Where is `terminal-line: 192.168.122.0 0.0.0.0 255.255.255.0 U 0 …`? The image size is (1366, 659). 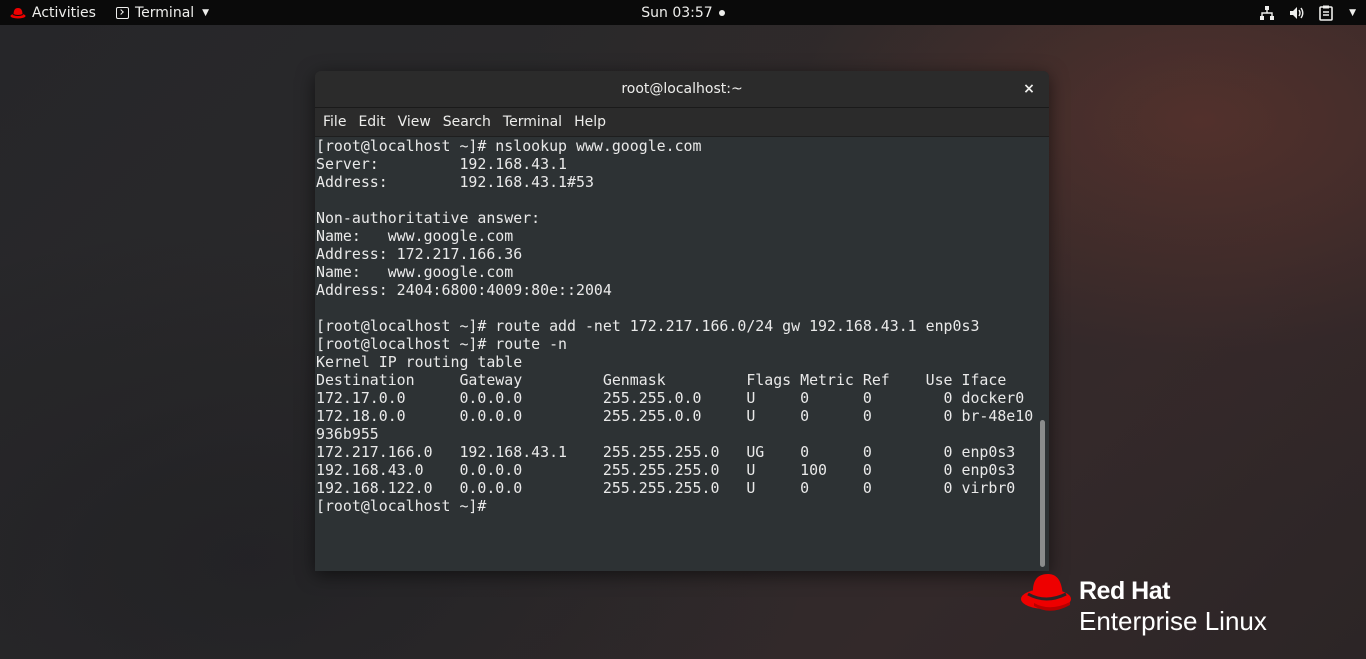 terminal-line: 192.168.122.0 0.0.0.0 255.255.255.0 U 0 … is located at coordinates (666, 488).